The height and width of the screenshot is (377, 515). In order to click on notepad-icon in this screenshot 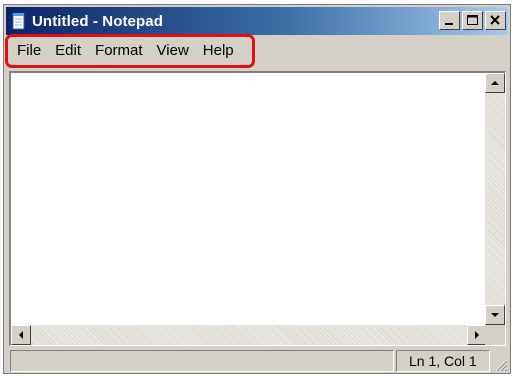, I will do `click(19, 21)`.